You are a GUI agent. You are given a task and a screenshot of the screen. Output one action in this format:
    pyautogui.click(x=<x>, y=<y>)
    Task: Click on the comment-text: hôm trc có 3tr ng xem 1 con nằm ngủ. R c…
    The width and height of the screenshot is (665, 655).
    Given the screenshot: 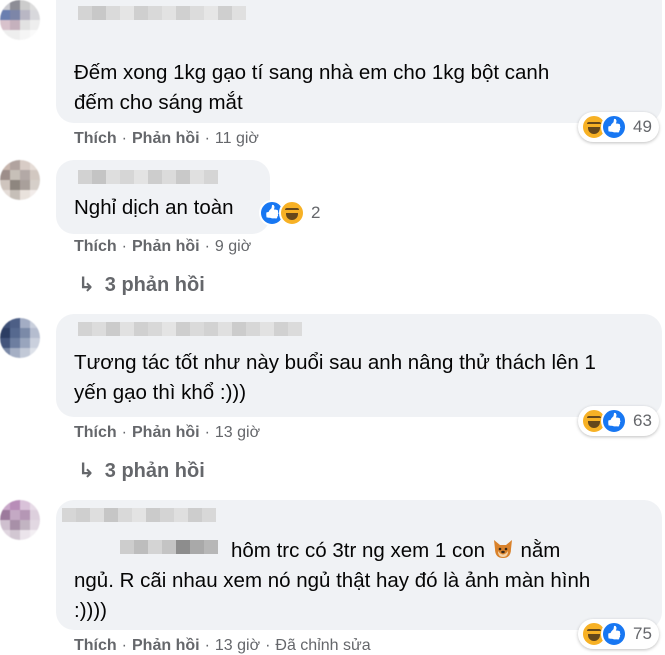 What is the action you would take?
    pyautogui.click(x=332, y=580)
    